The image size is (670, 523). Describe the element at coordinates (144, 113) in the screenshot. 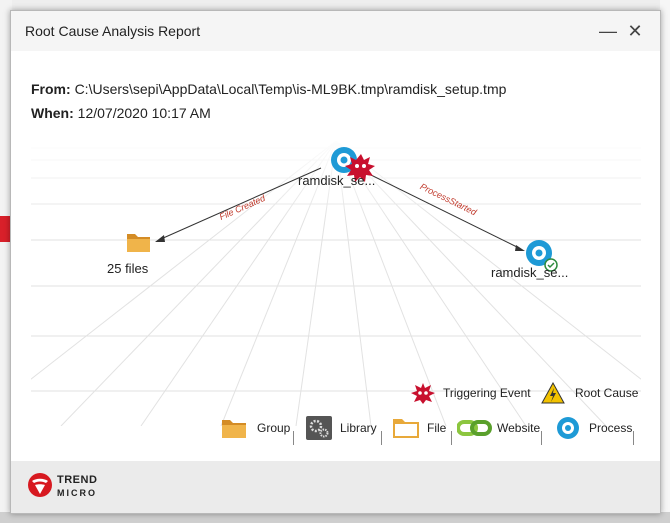

I see `when-timestamp: 12/07/2020 10:17 AM` at that location.